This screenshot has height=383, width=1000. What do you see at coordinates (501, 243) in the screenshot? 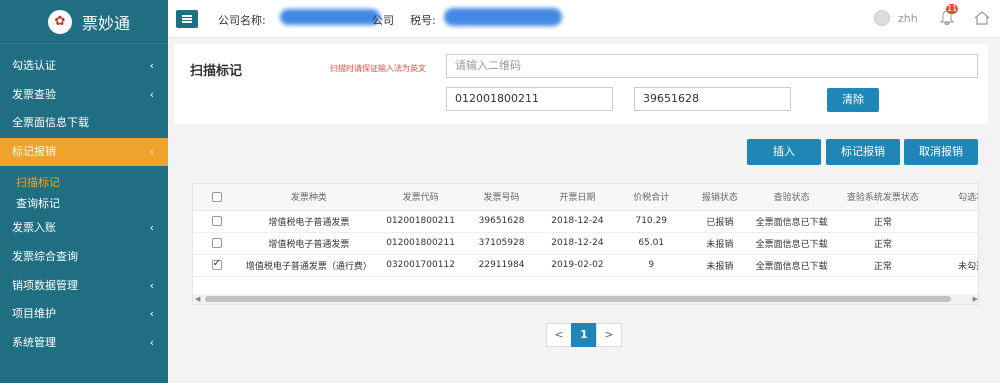
I see `cell-number: 37105928` at bounding box center [501, 243].